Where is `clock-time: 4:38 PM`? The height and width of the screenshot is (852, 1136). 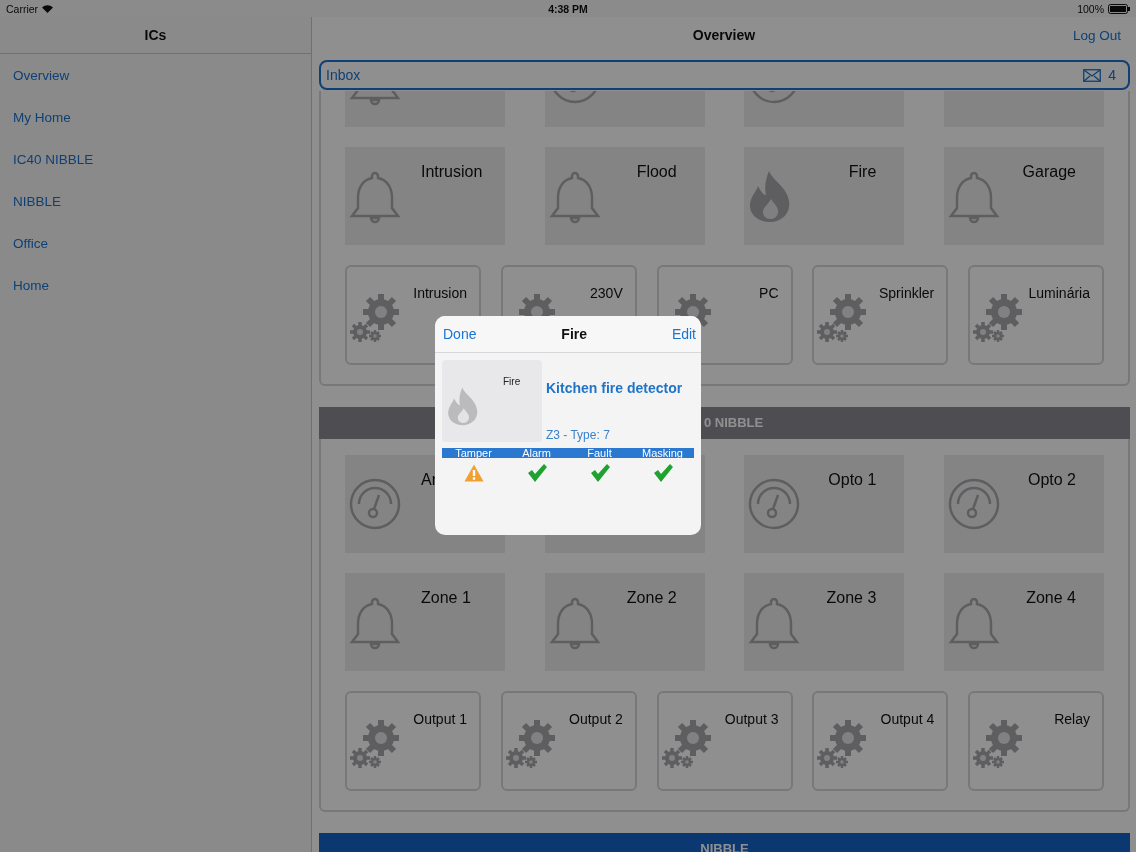
clock-time: 4:38 PM is located at coordinates (568, 8).